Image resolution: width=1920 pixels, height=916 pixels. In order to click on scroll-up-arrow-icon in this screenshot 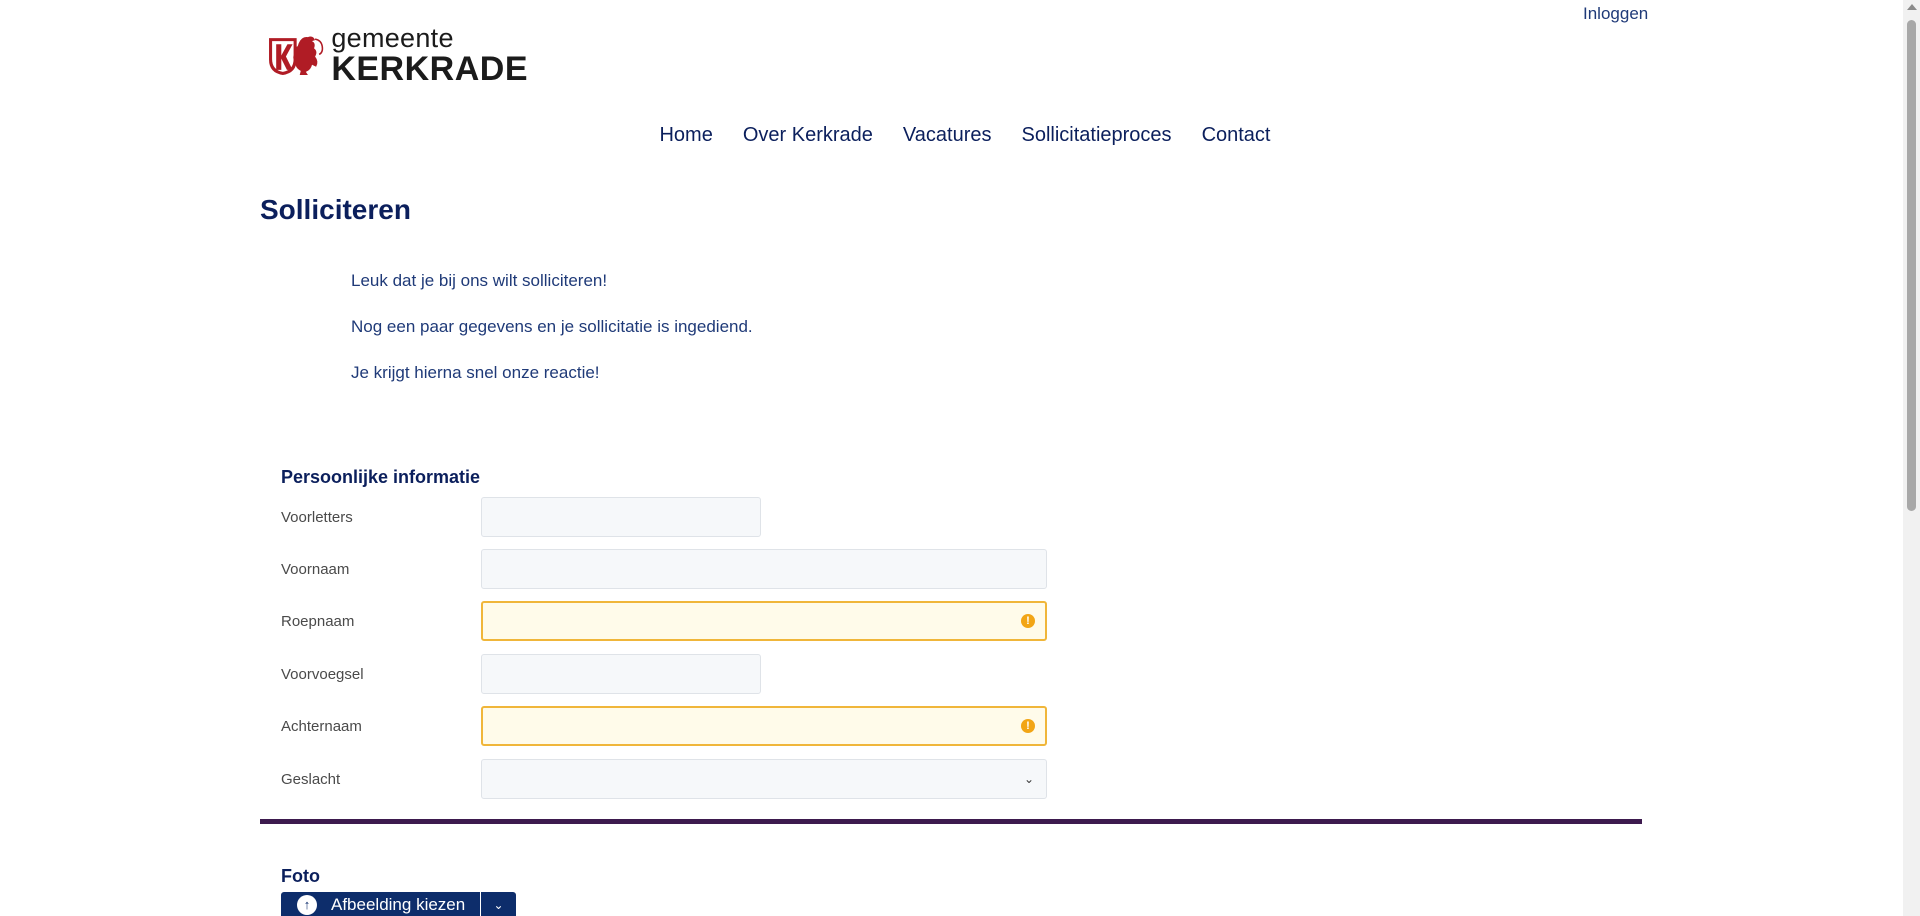, I will do `click(1912, 7)`.